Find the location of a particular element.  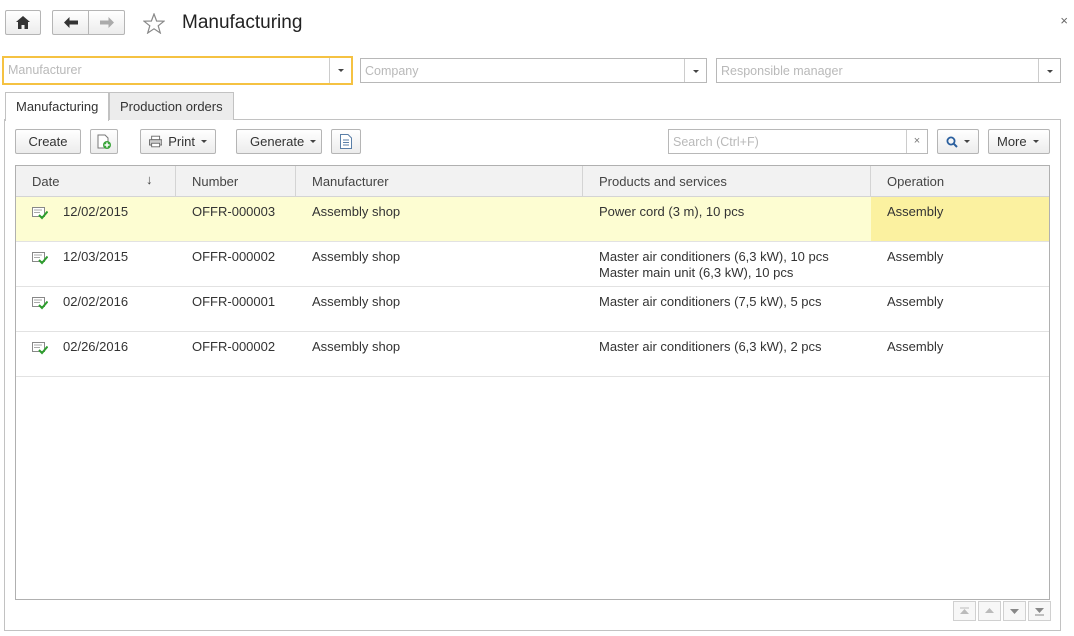

forward-button is located at coordinates (106, 22).